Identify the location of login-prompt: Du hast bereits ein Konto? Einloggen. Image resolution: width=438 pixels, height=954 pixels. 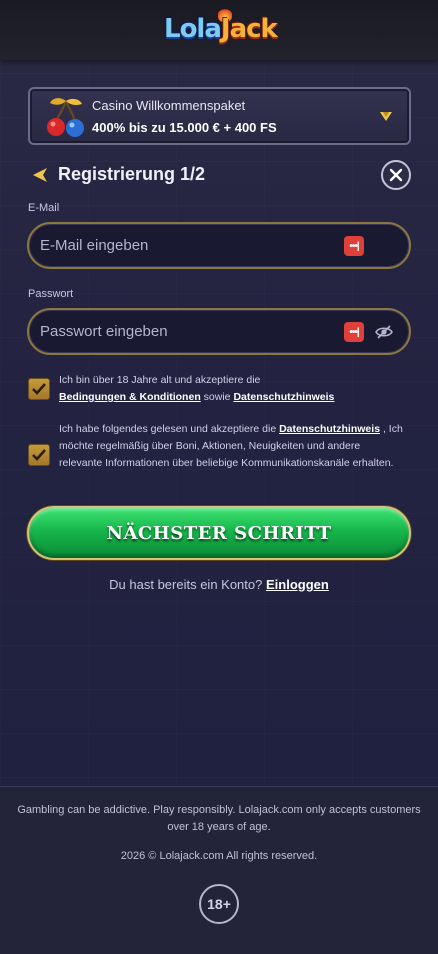
(219, 584).